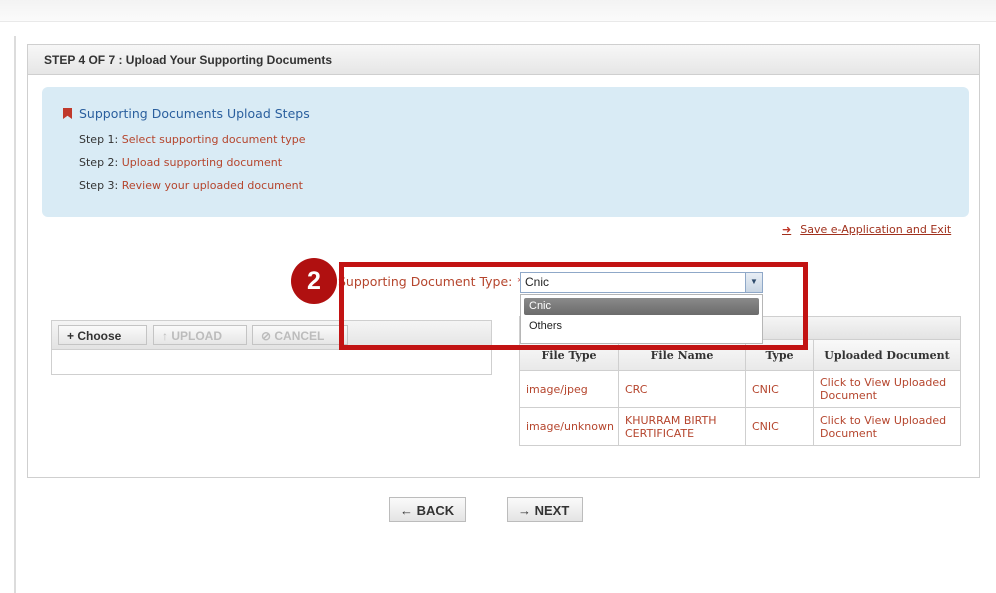 The height and width of the screenshot is (593, 996). What do you see at coordinates (569, 389) in the screenshot?
I see `cell-file-type: image/jpeg` at bounding box center [569, 389].